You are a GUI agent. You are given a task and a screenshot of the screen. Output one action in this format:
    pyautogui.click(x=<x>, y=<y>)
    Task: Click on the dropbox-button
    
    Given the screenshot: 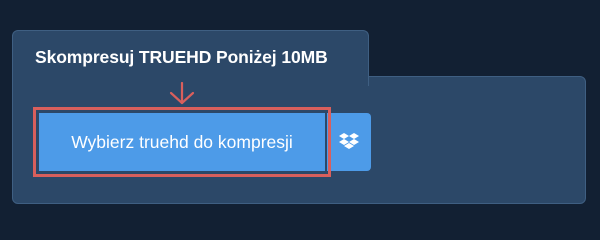 What is the action you would take?
    pyautogui.click(x=349, y=142)
    